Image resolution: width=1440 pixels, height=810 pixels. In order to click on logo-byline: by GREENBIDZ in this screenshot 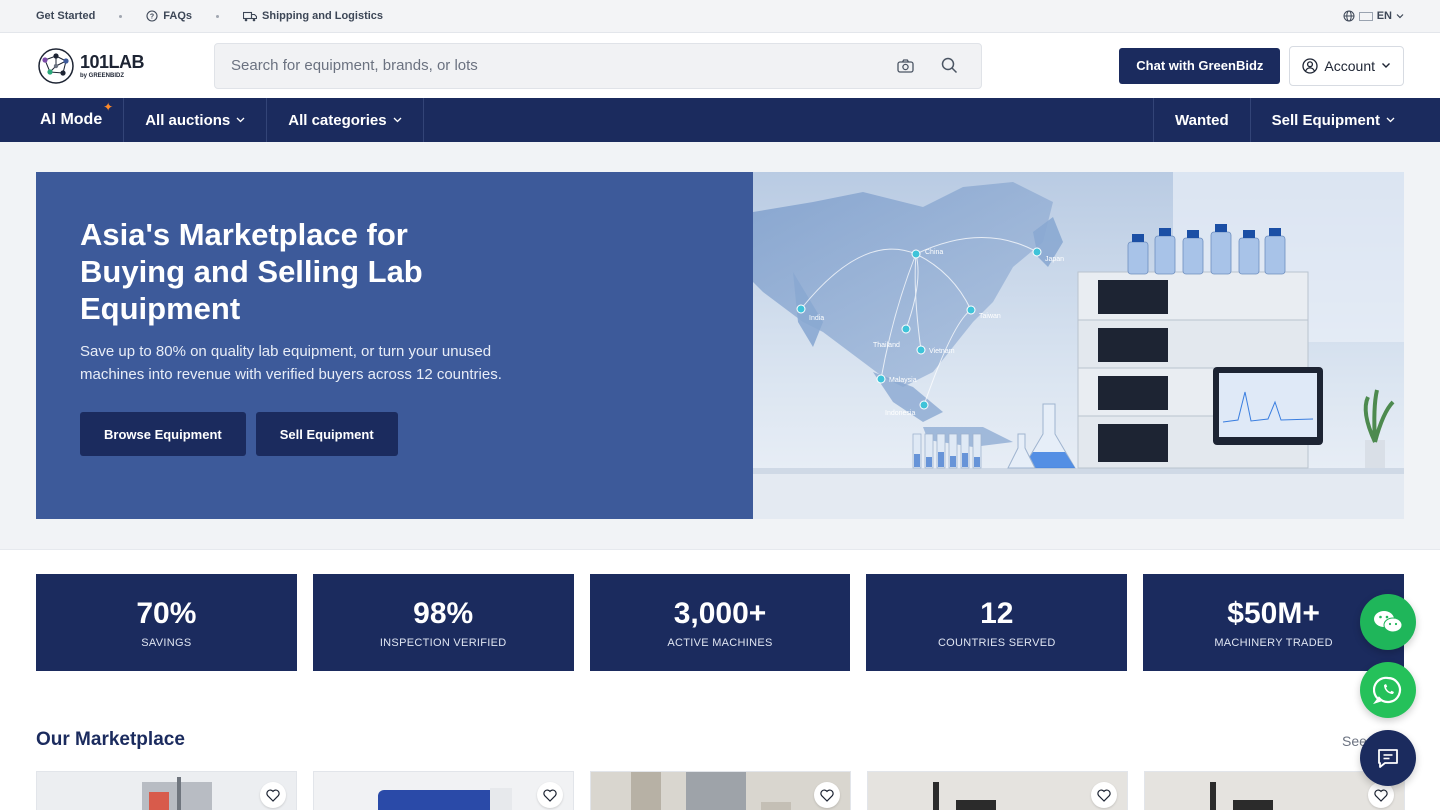, I will do `click(102, 75)`.